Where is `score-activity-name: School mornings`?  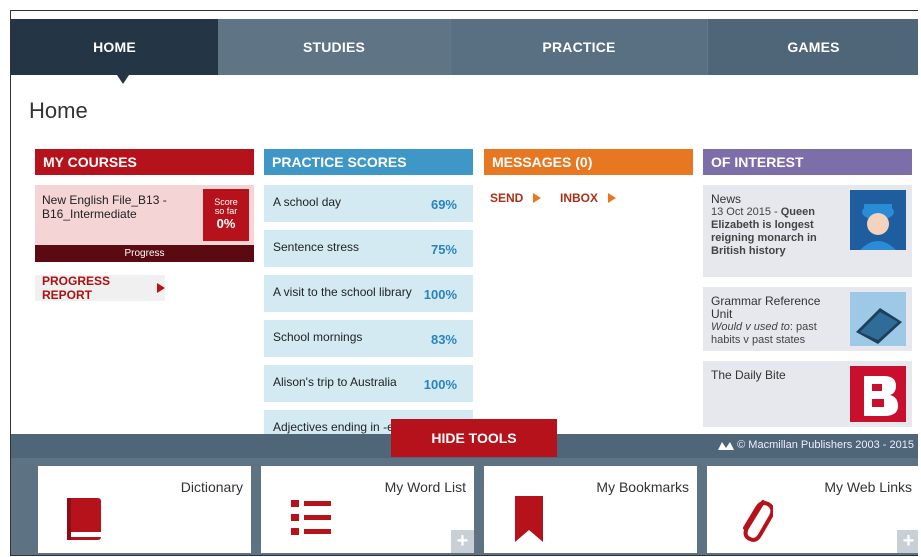 score-activity-name: School mornings is located at coordinates (318, 337).